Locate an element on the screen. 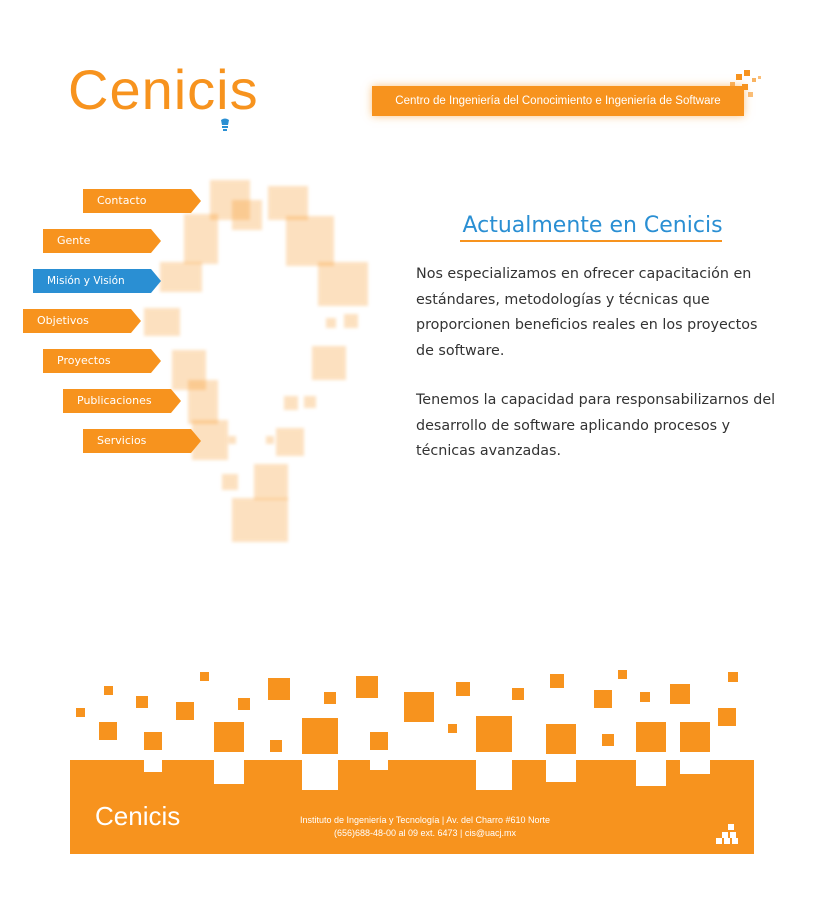  nav-item-publicaciones: Publicaciones is located at coordinates (122, 401).